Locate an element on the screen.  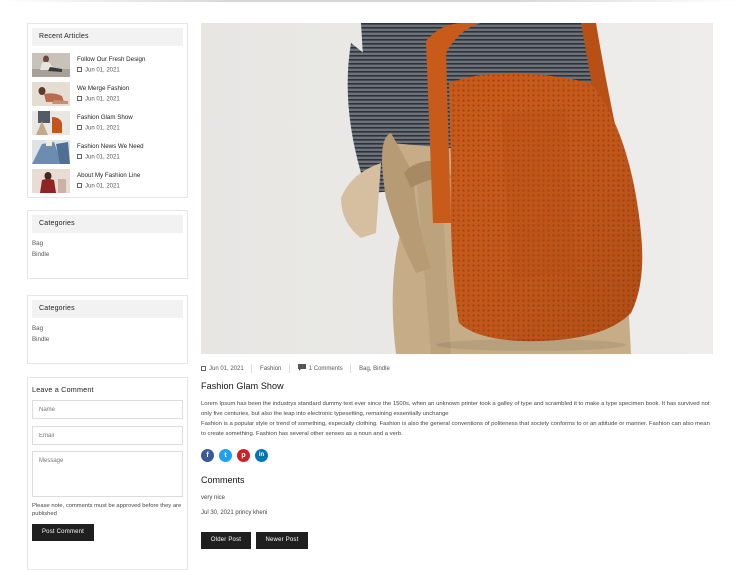
twitter-icon: t is located at coordinates (225, 455).